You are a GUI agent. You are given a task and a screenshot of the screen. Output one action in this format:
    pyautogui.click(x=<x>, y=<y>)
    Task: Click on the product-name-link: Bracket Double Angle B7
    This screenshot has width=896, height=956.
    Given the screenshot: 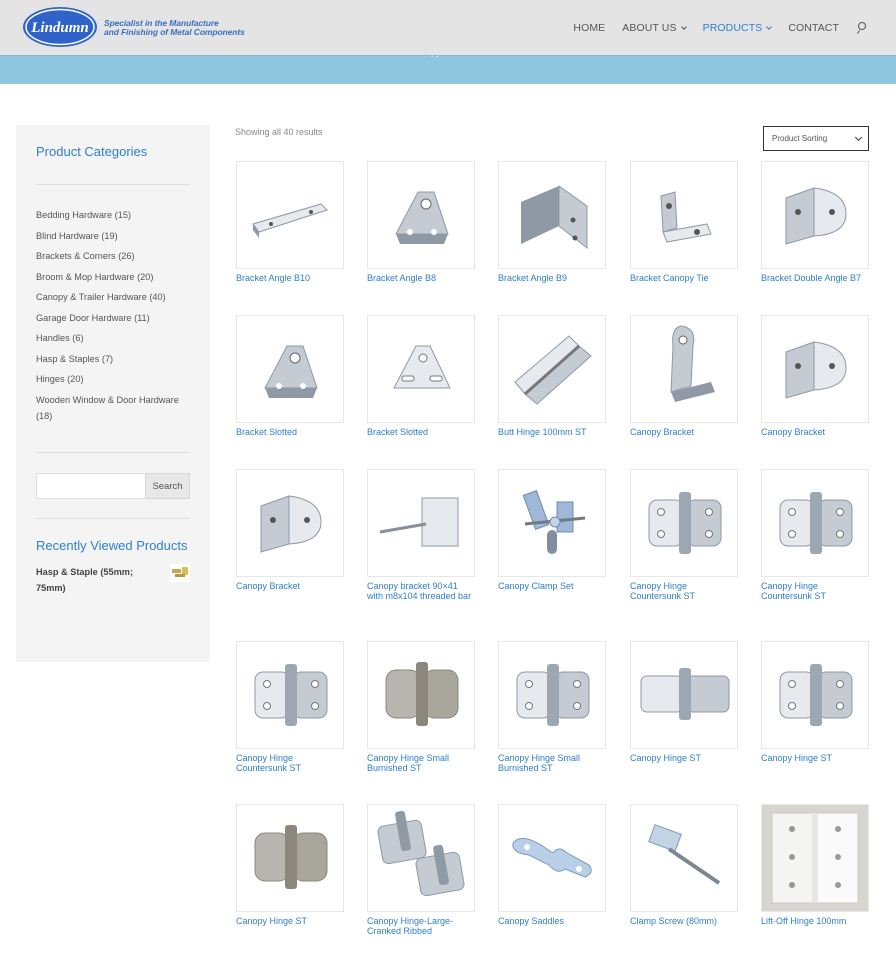 What is the action you would take?
    pyautogui.click(x=815, y=278)
    